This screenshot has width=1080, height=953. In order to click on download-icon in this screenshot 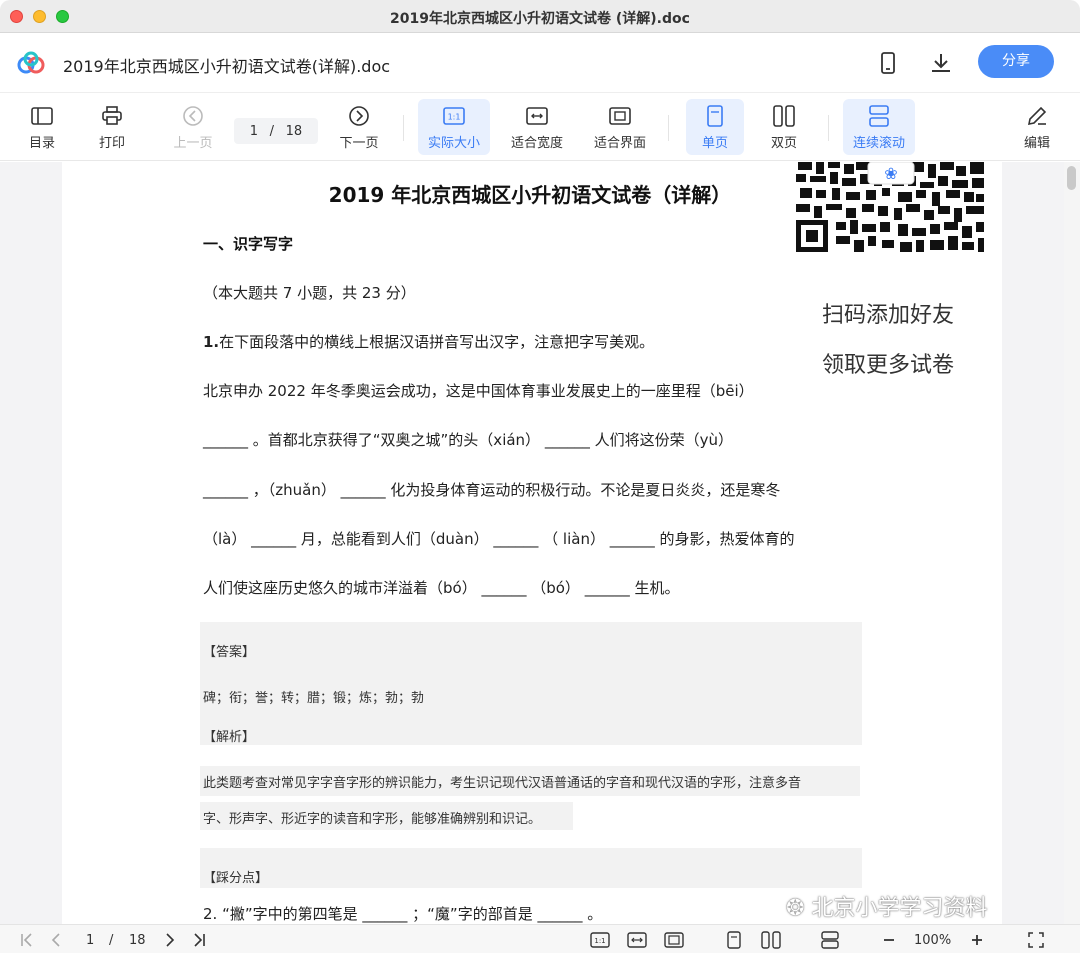, I will do `click(941, 63)`.